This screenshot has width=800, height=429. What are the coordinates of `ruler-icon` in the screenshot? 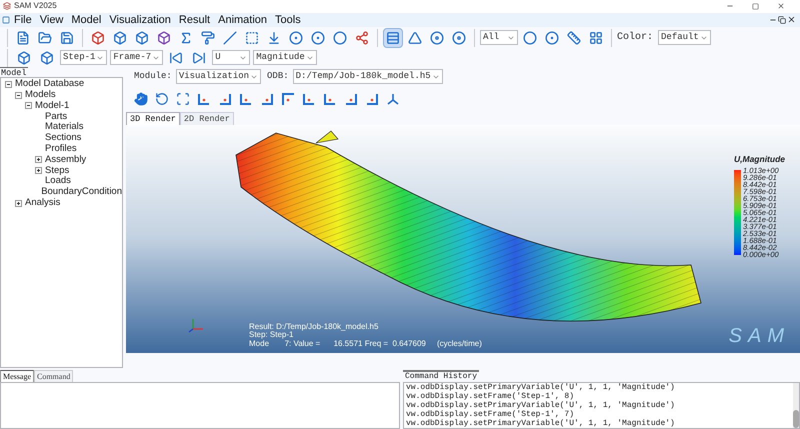 It's located at (574, 37).